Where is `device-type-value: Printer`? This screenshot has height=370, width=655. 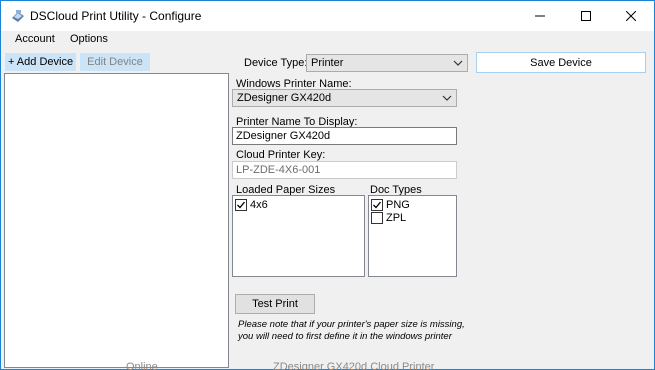 device-type-value: Printer is located at coordinates (327, 63).